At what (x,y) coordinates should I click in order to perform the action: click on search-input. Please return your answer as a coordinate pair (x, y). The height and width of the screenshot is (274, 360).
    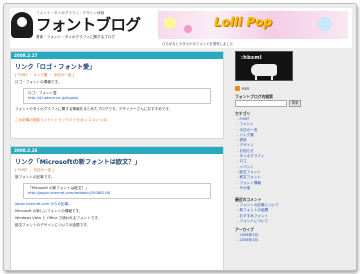
    Looking at the image, I should click on (261, 103).